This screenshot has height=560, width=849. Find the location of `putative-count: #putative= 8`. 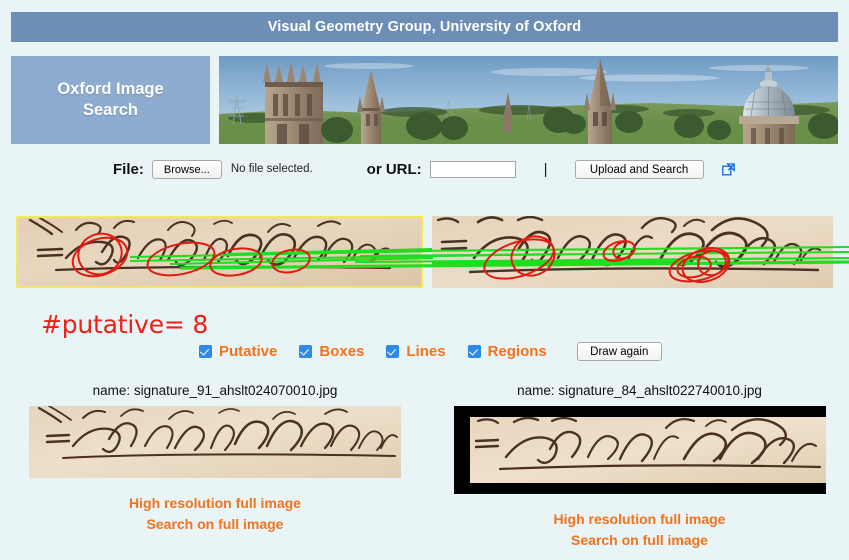

putative-count: #putative= 8 is located at coordinates (125, 324).